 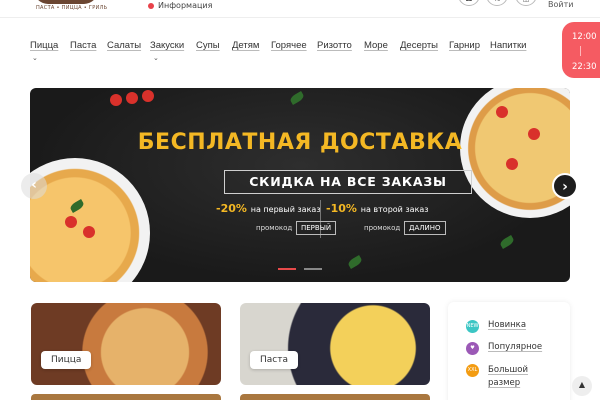 What do you see at coordinates (274, 228) in the screenshot?
I see `promo1-label: промокод` at bounding box center [274, 228].